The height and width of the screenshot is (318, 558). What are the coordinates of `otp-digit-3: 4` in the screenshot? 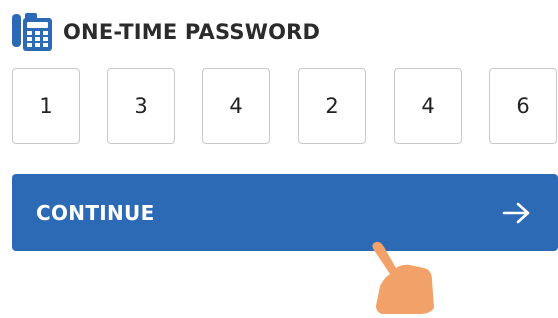 It's located at (236, 106).